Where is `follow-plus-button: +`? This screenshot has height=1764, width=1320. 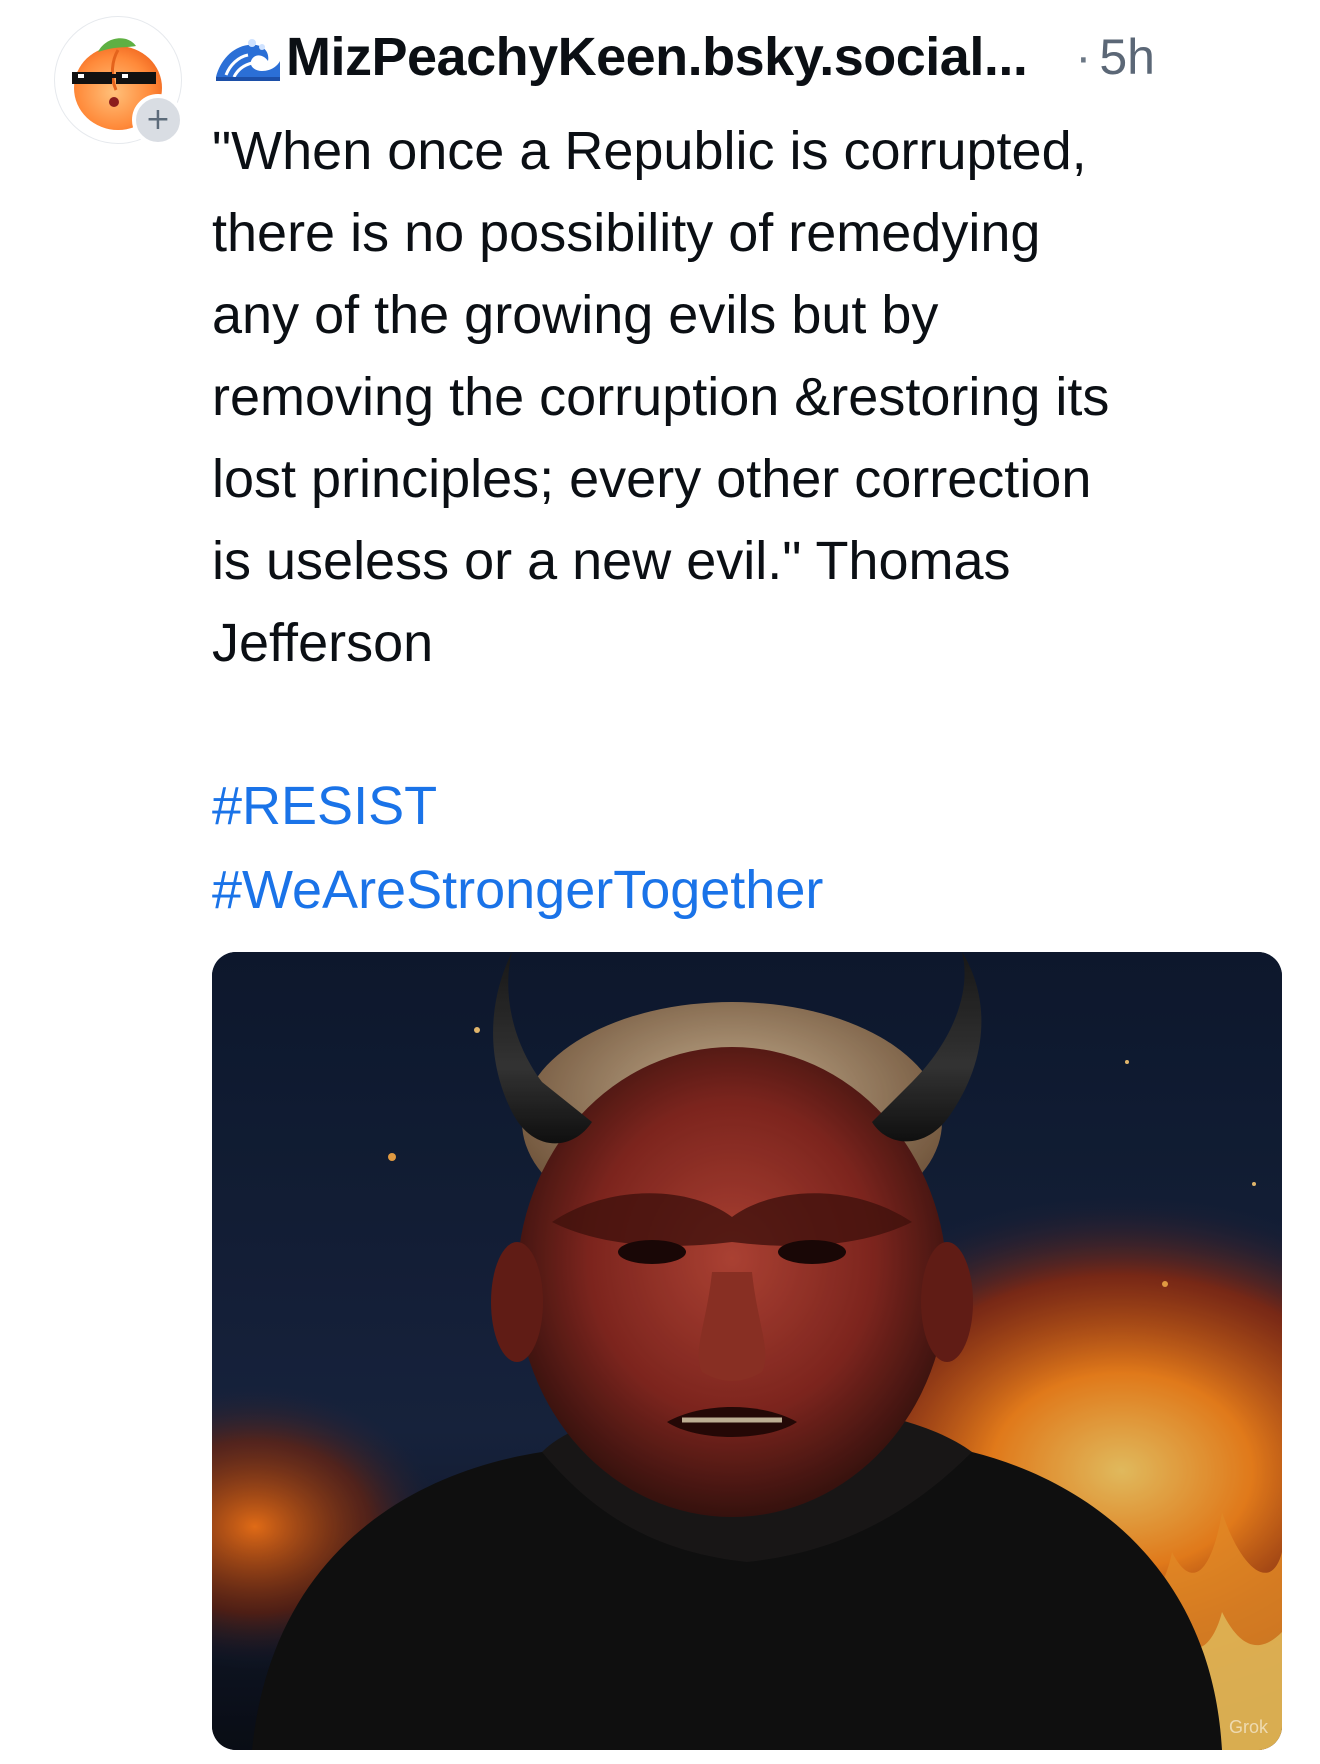 follow-plus-button: + is located at coordinates (158, 120).